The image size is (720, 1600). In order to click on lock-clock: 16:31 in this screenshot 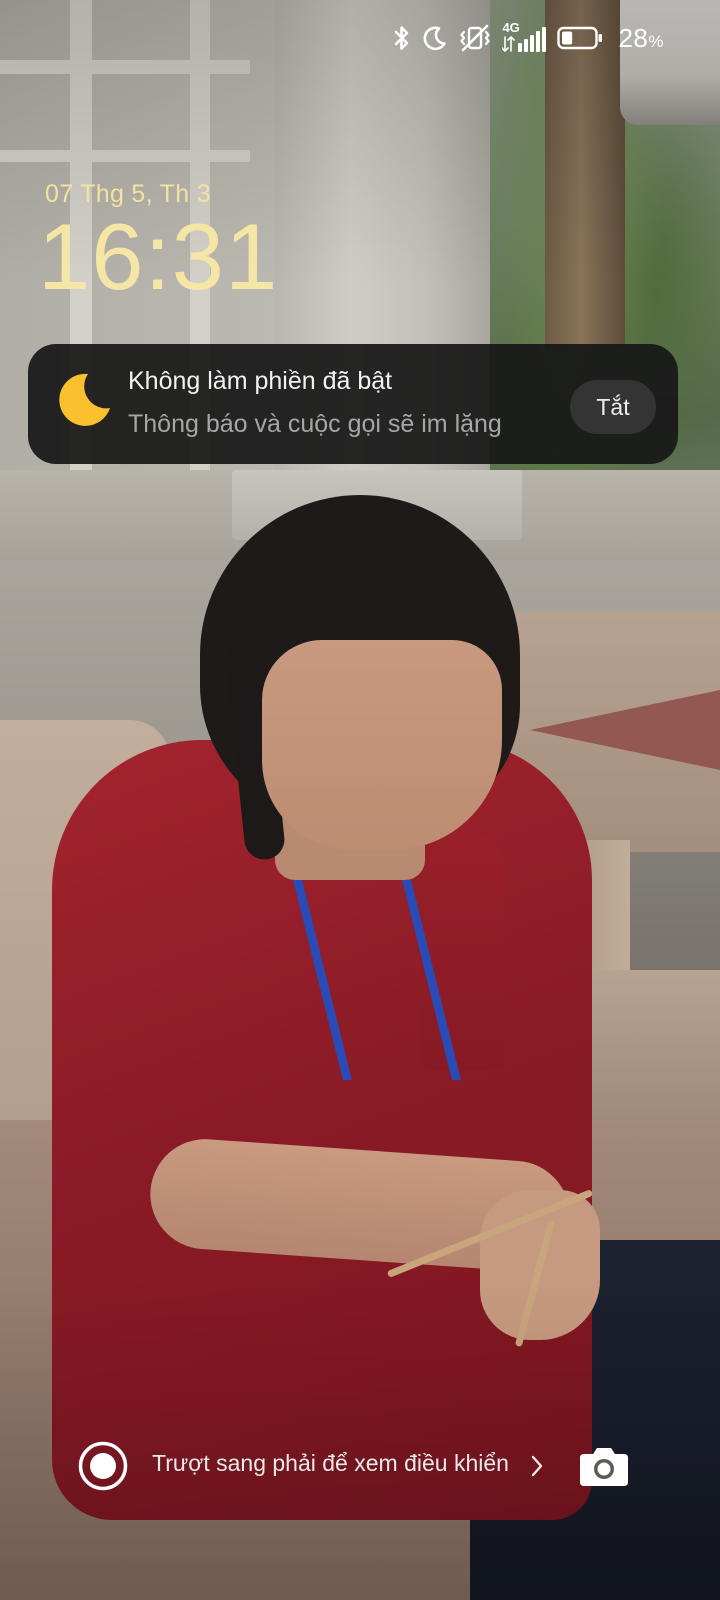, I will do `click(158, 257)`.